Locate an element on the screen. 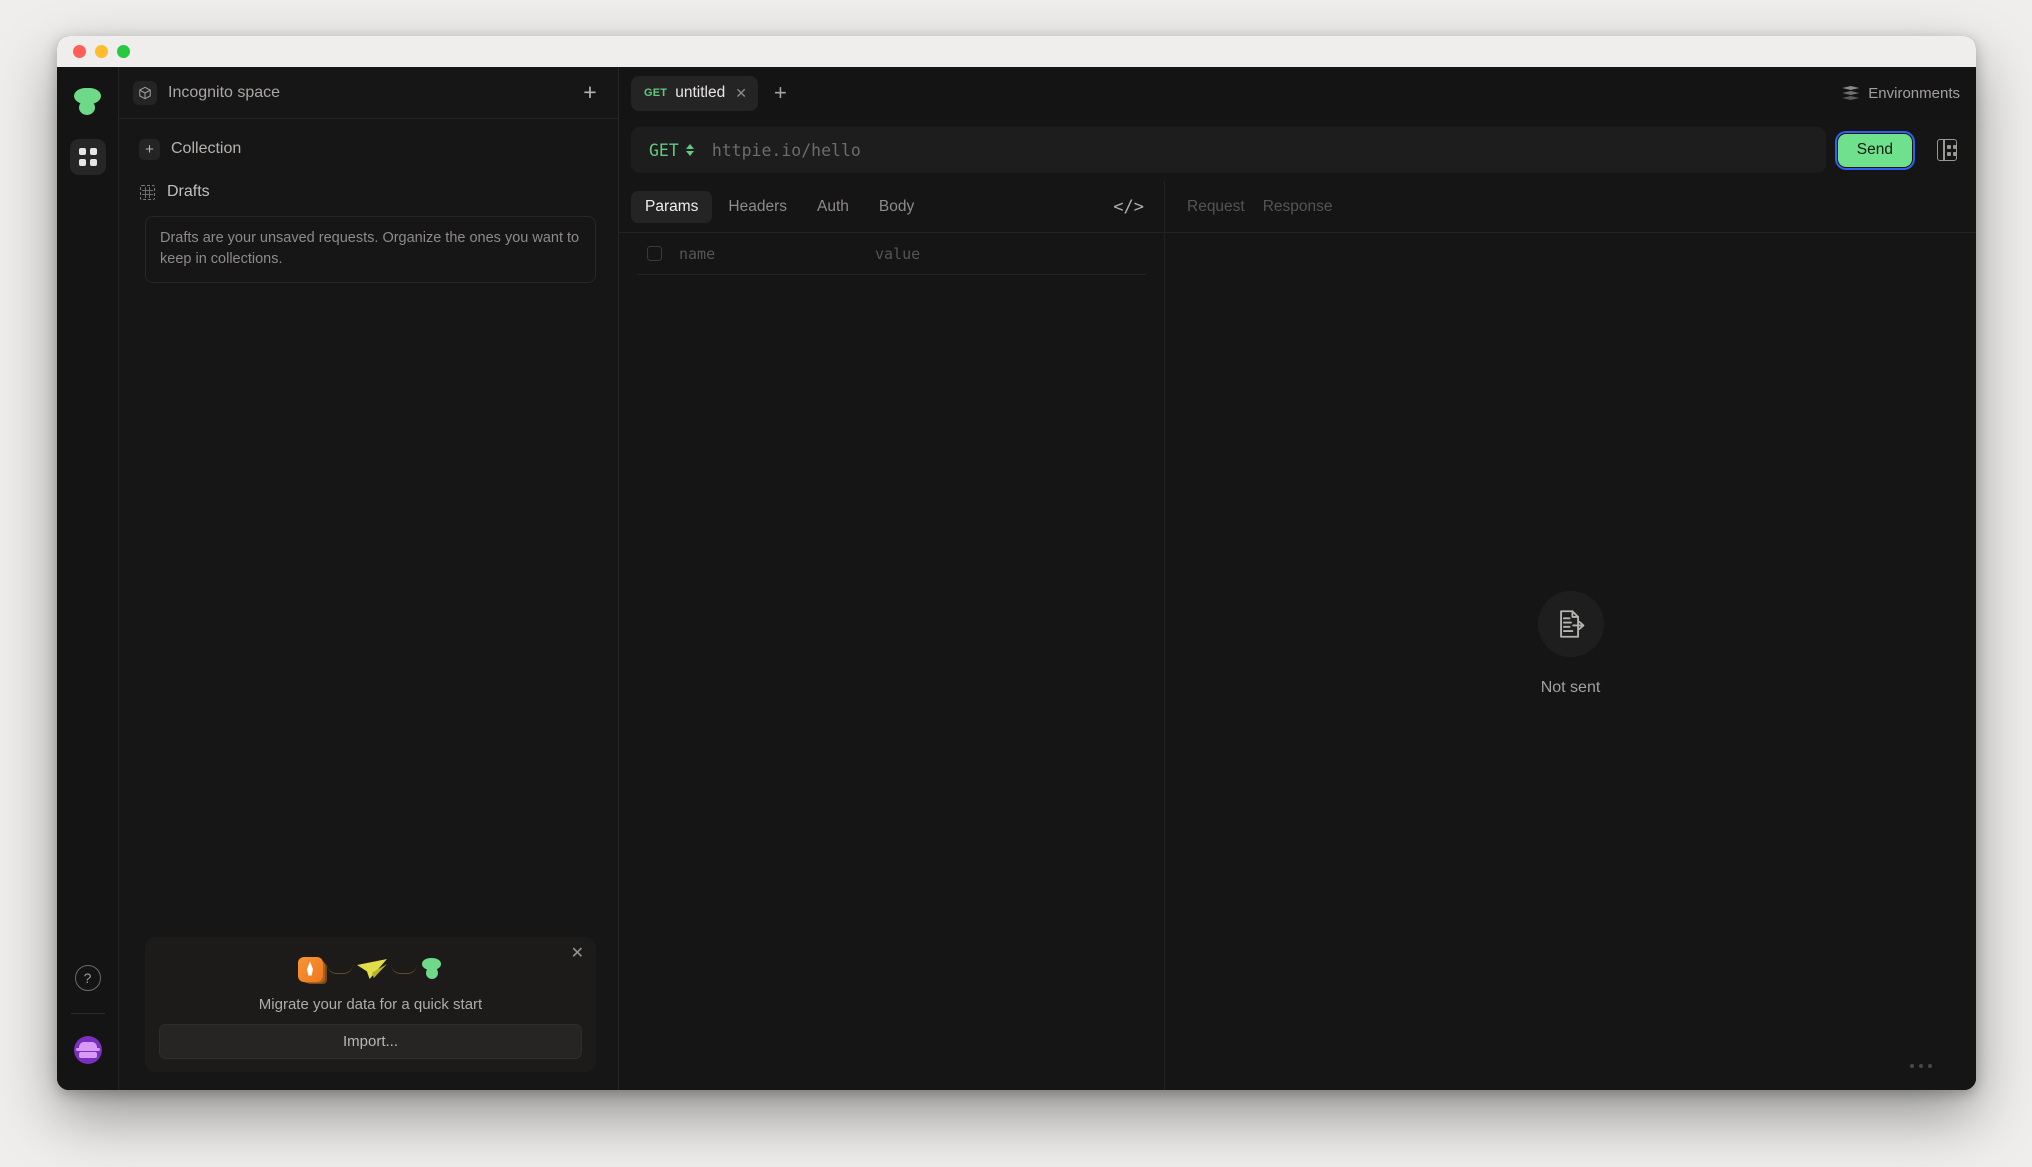 Image resolution: width=2032 pixels, height=1167 pixels. environments-button: Environments is located at coordinates (1901, 93).